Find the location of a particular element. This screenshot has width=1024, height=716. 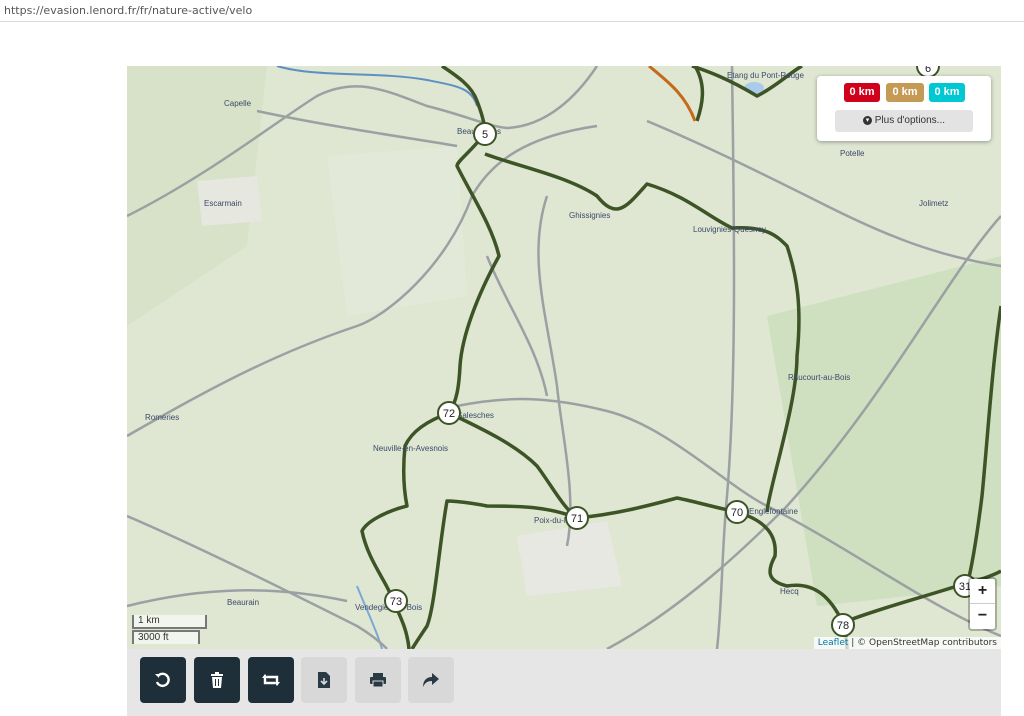

file-download-icon is located at coordinates (324, 680).